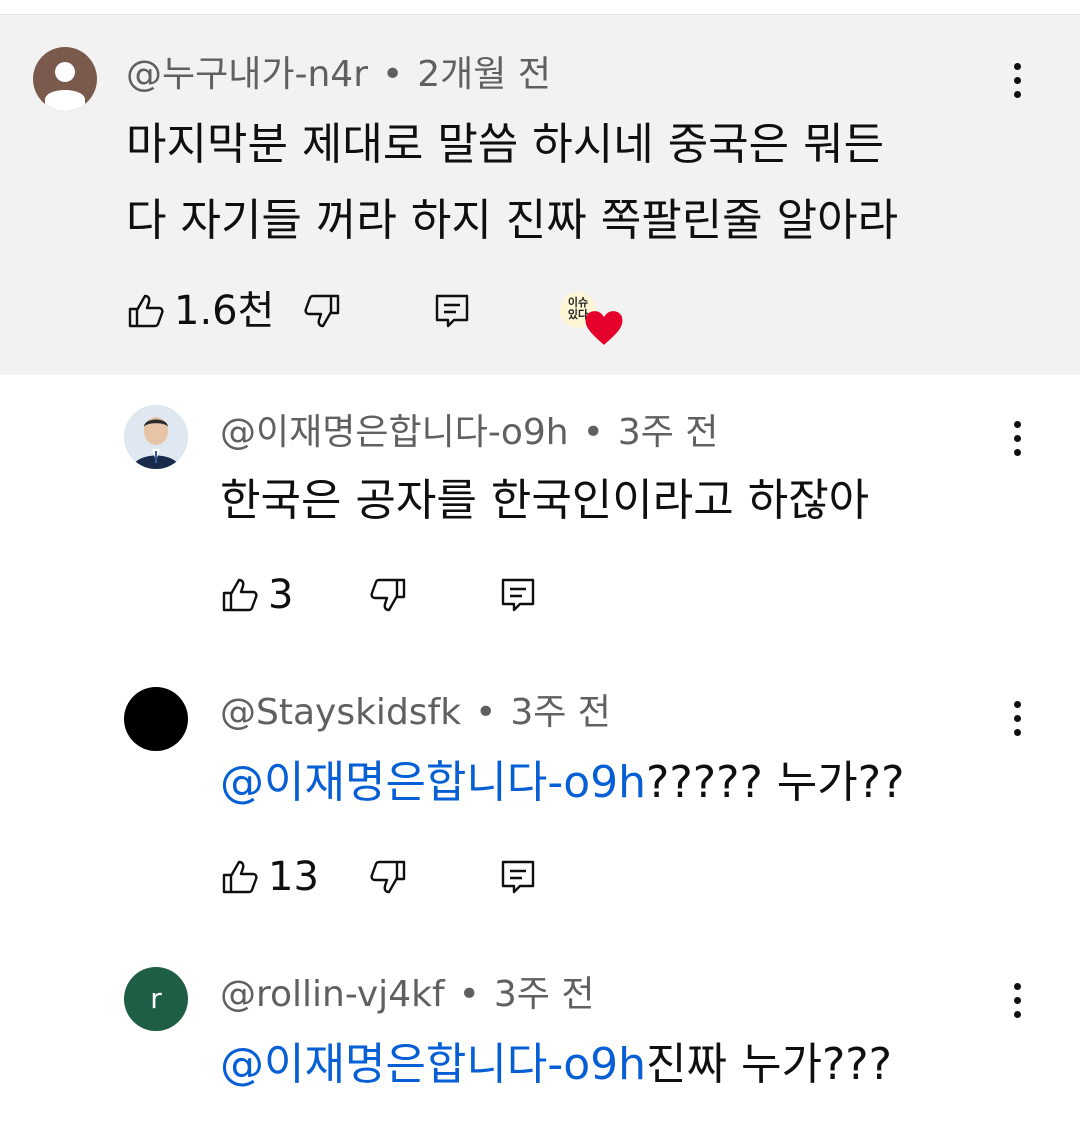 Image resolution: width=1080 pixels, height=1135 pixels. Describe the element at coordinates (512, 220) in the screenshot. I see `comment-text-line: 다 자기들 꺼라 하지 진짜 쪽팔린줄 알아라` at that location.